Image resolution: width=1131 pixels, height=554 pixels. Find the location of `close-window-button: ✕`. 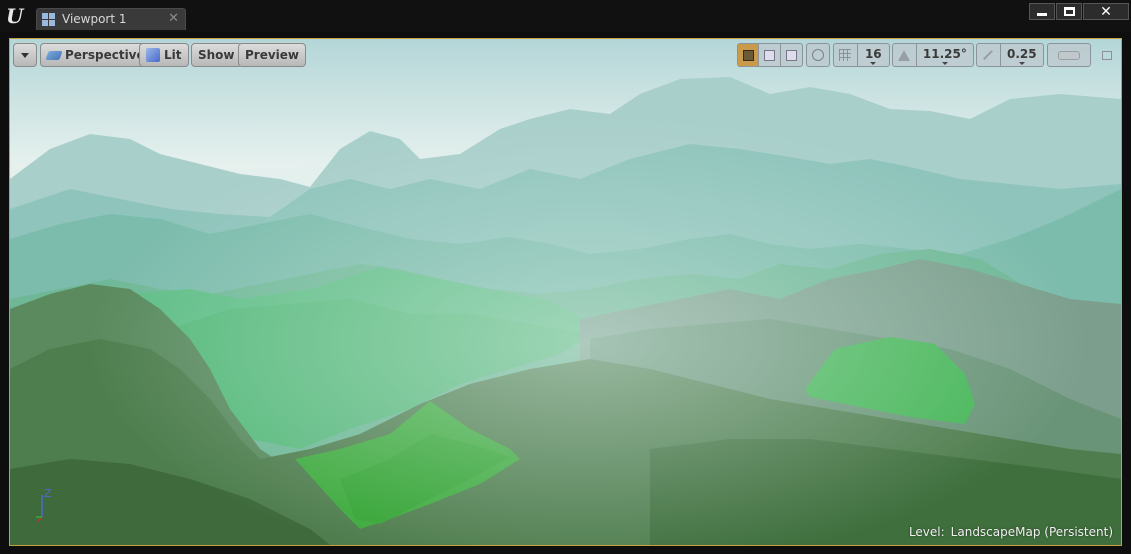

close-window-button: ✕ is located at coordinates (1106, 11).